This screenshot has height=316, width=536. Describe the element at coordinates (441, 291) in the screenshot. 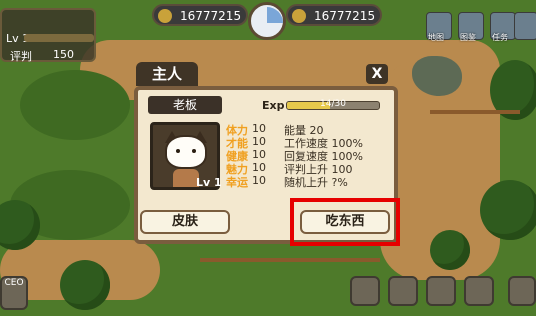

I see `cat-face-icon` at that location.